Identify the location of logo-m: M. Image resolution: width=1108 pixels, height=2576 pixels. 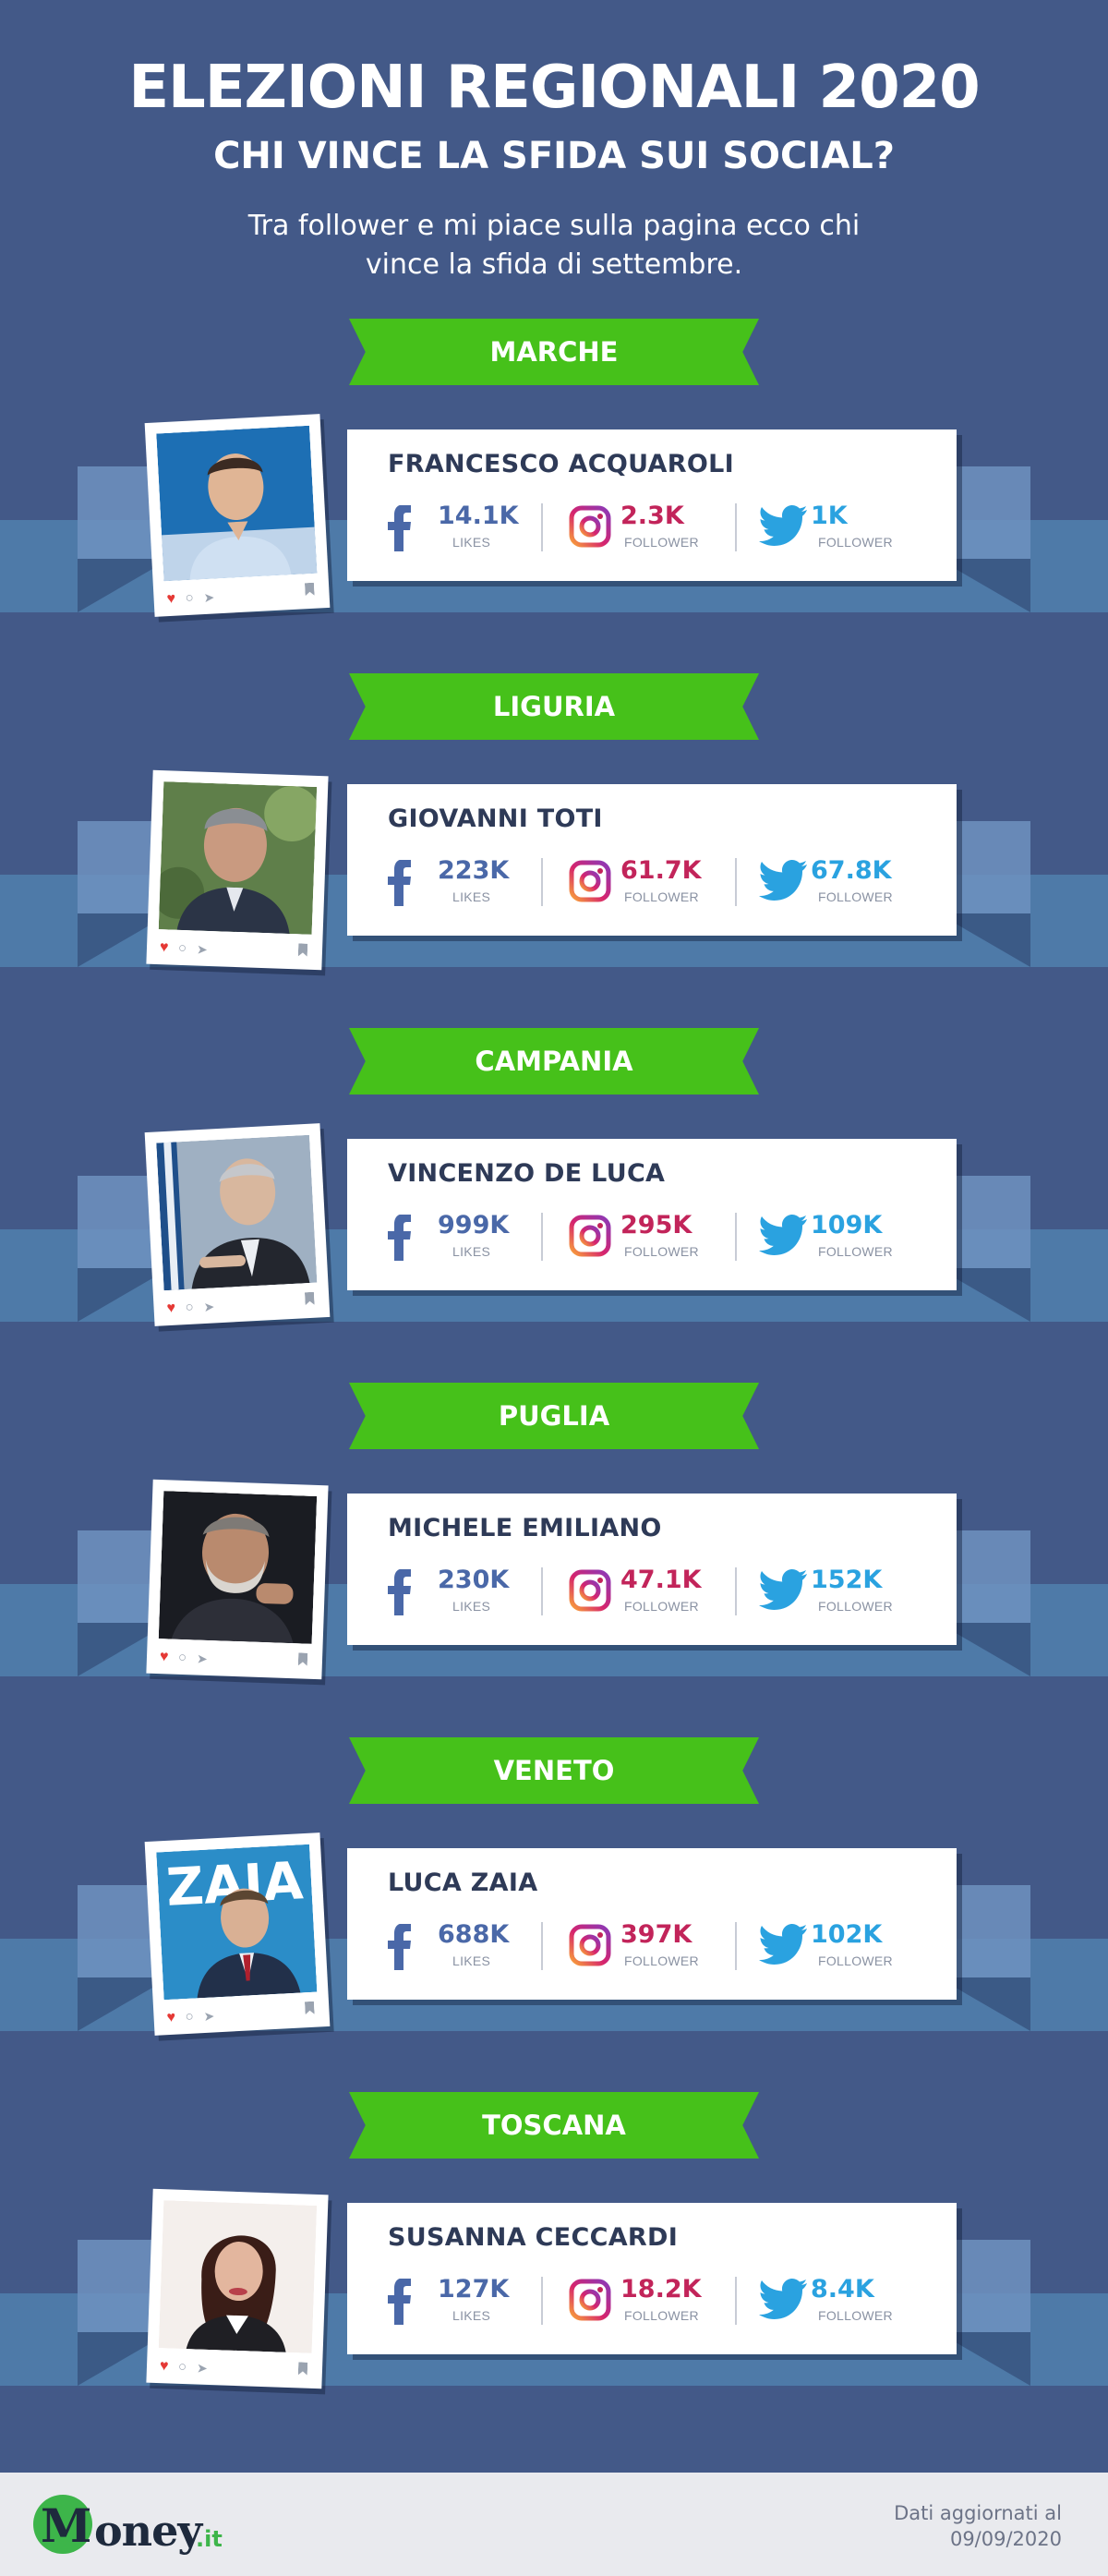
(66, 2525).